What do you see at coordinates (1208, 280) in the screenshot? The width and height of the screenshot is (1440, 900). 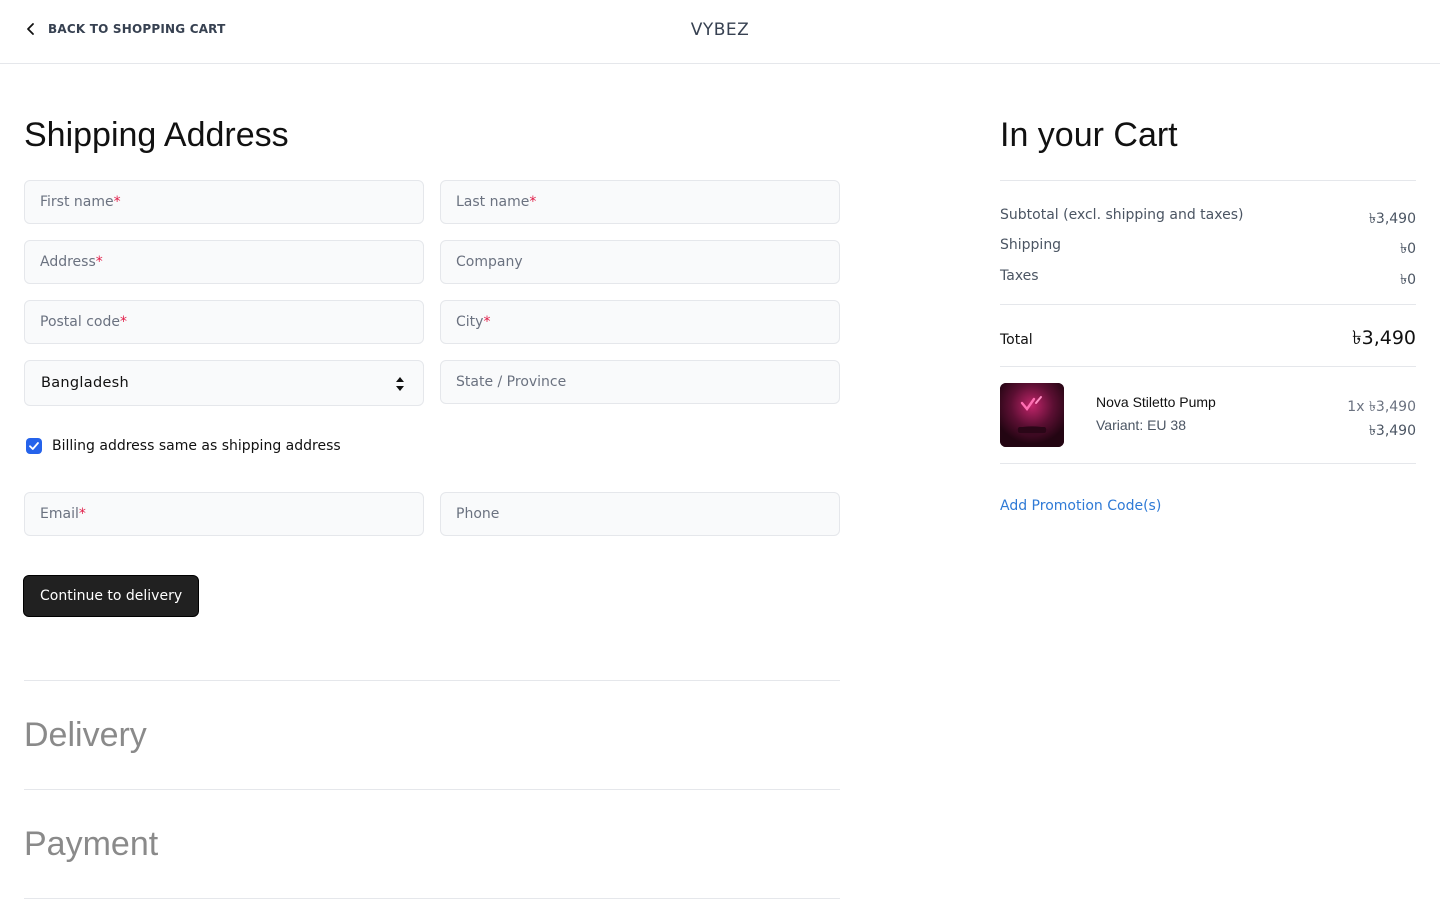 I see `taxes-row: Taxes ৳0` at bounding box center [1208, 280].